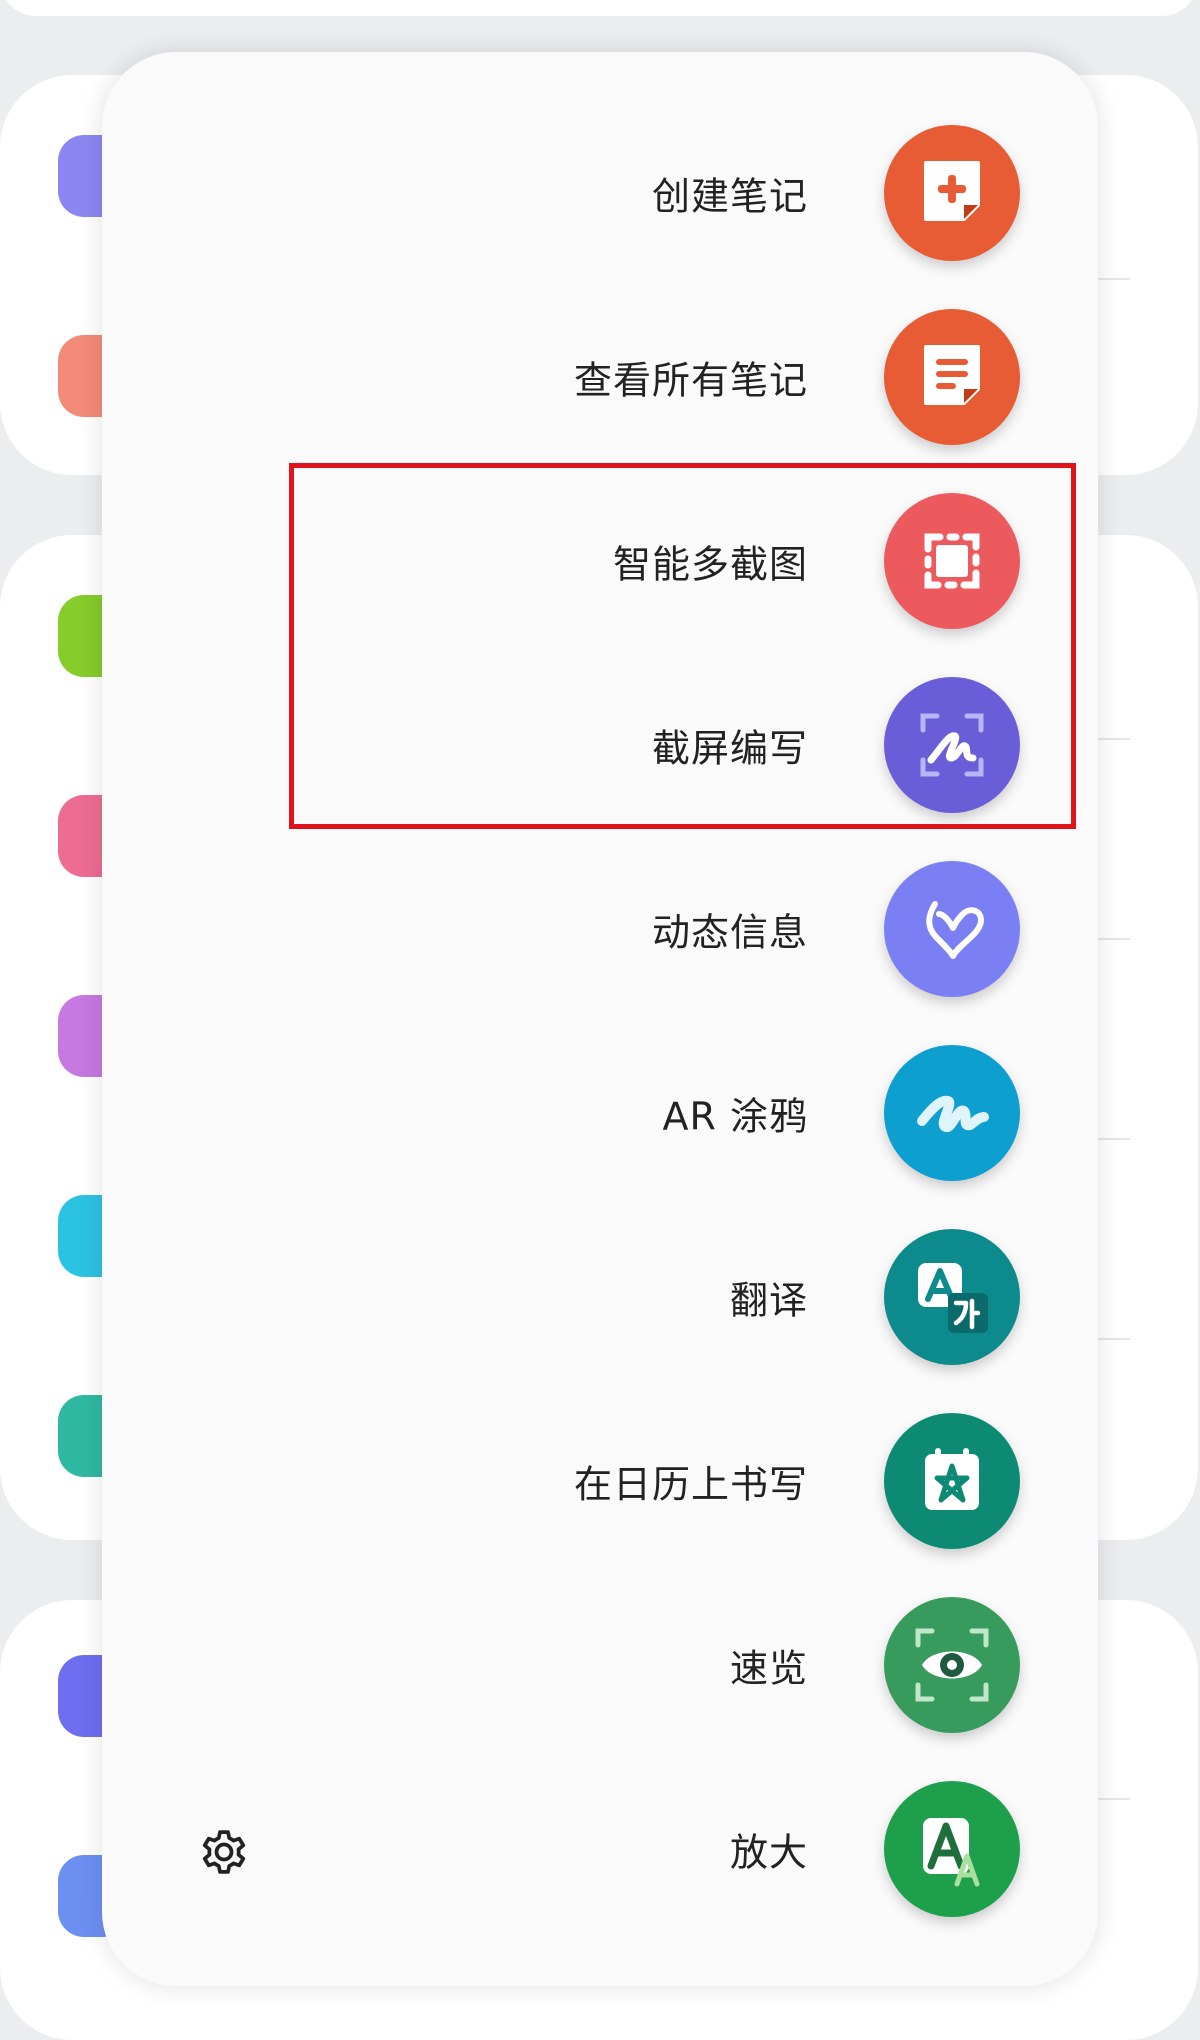  Describe the element at coordinates (600, 1297) in the screenshot. I see `menu-item-translate: 翻译` at that location.